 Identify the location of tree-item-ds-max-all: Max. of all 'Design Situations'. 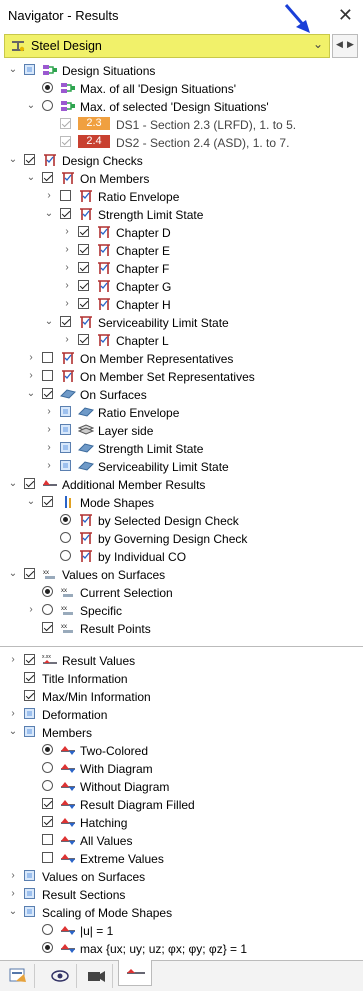
(181, 89).